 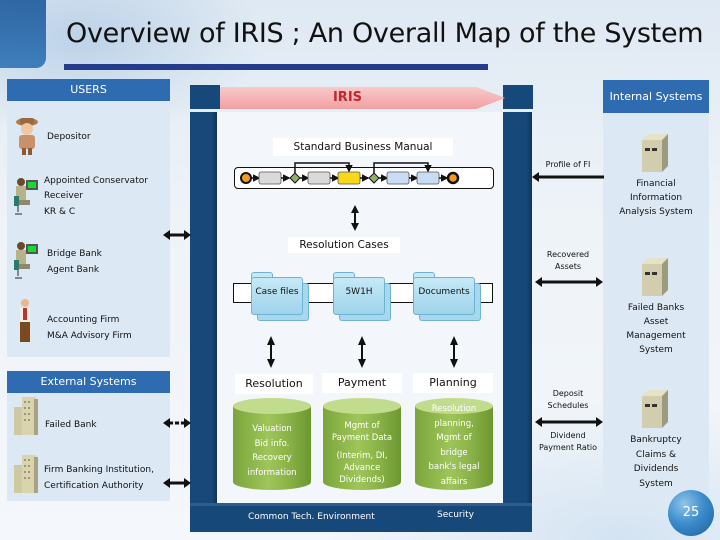 I want to click on folder-5w1h: 5W1H, so click(x=362, y=296).